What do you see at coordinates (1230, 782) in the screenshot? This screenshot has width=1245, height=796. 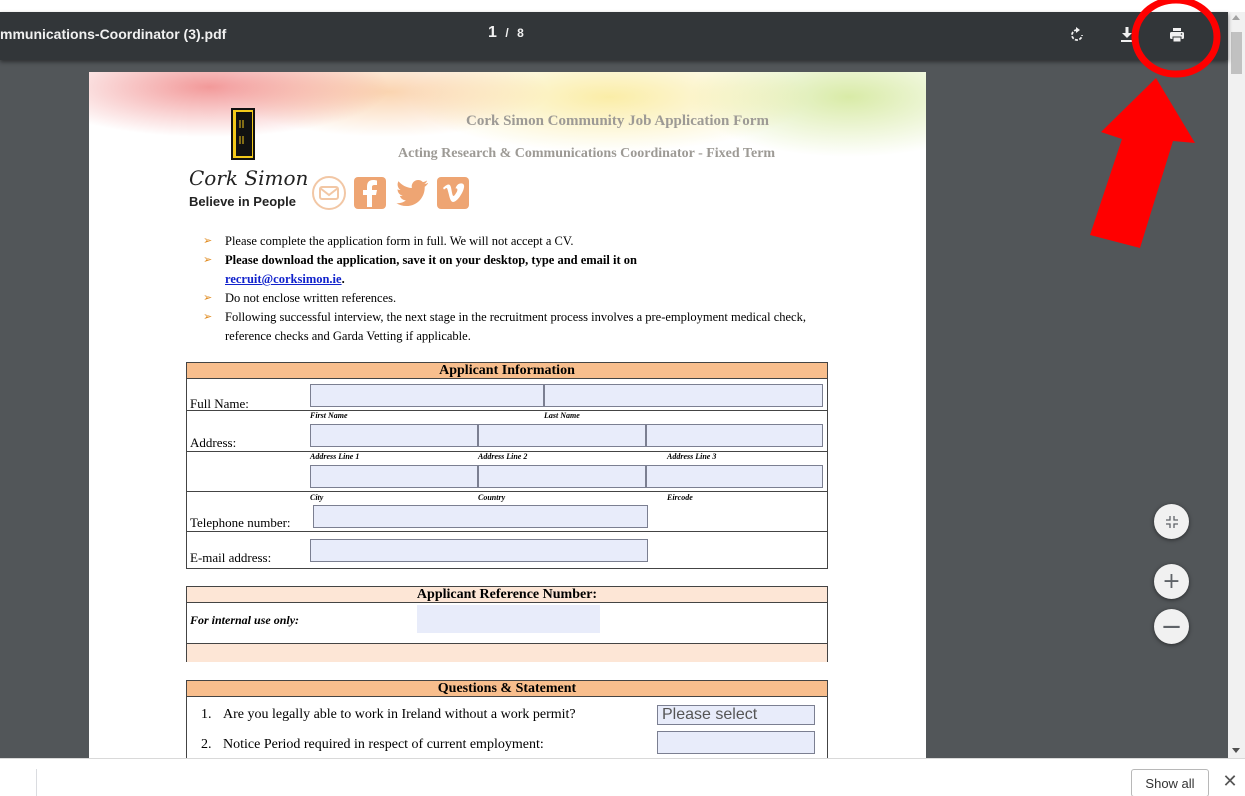 I see `close-icon: ✕` at bounding box center [1230, 782].